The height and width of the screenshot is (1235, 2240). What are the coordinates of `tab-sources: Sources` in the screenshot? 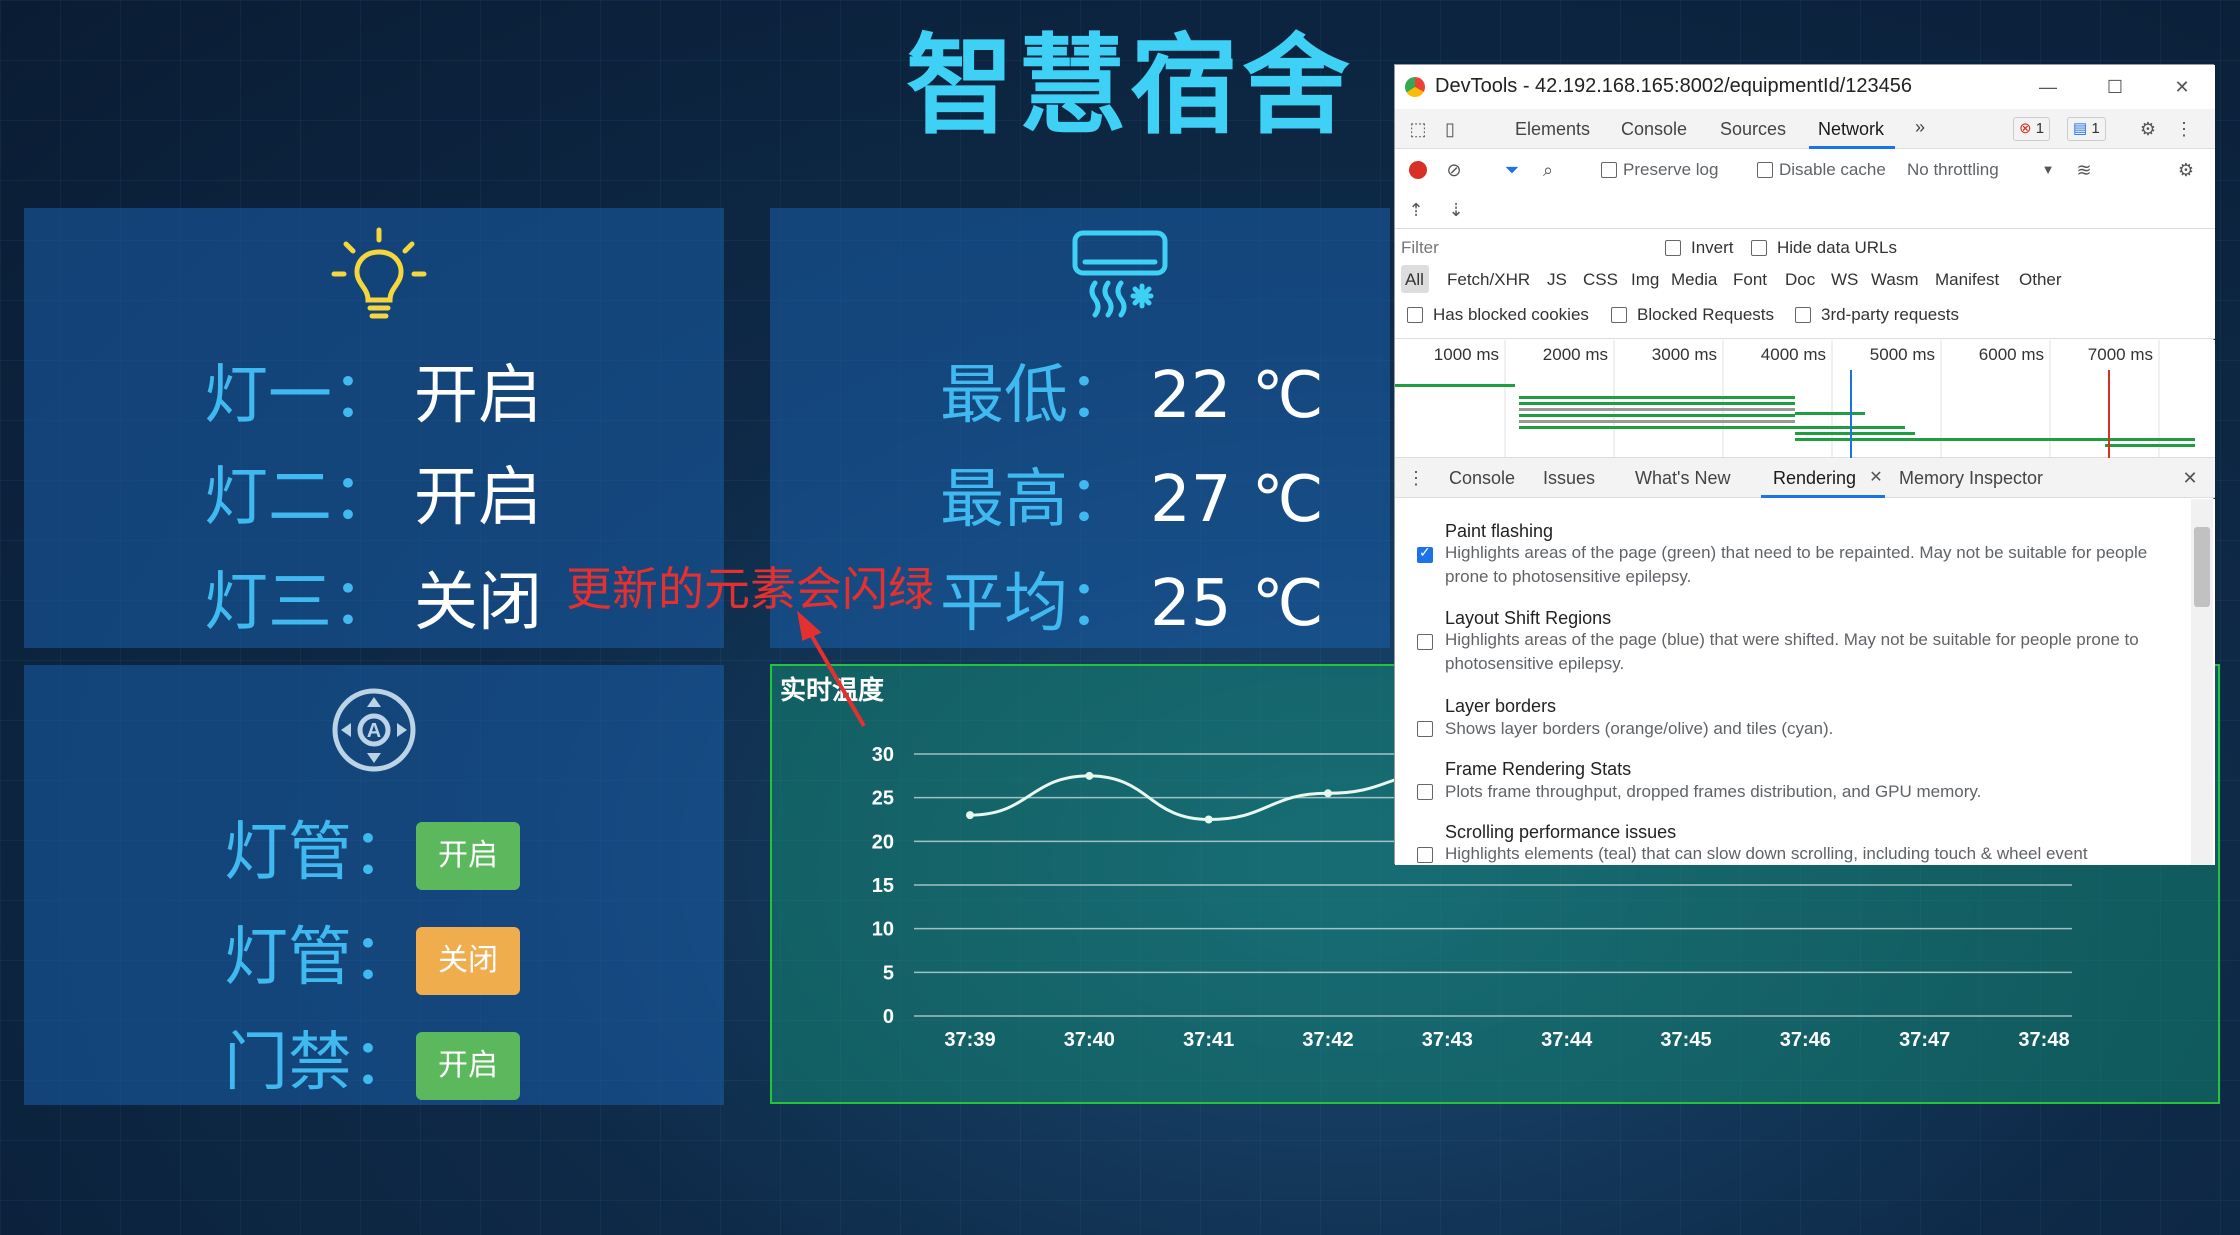 It's located at (1753, 129).